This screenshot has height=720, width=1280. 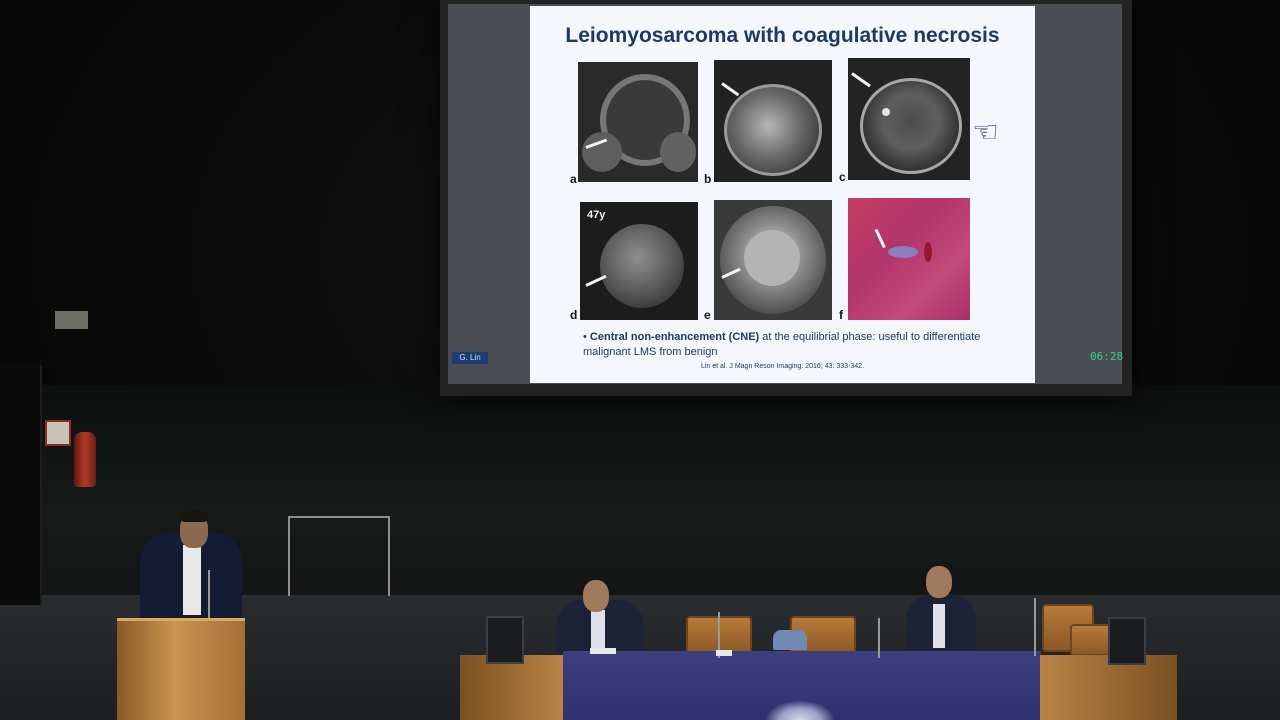 I want to click on wall-sign, so click(x=71, y=320).